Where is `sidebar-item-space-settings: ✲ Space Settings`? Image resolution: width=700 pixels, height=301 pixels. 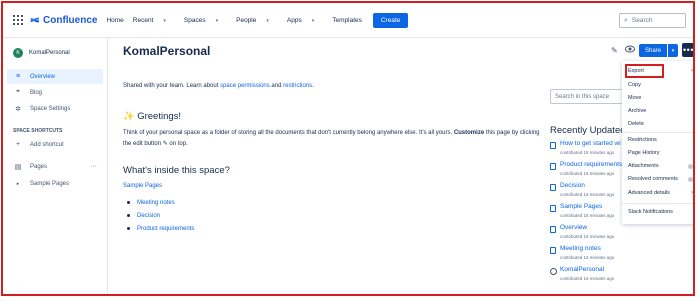 sidebar-item-space-settings: ✲ Space Settings is located at coordinates (55, 108).